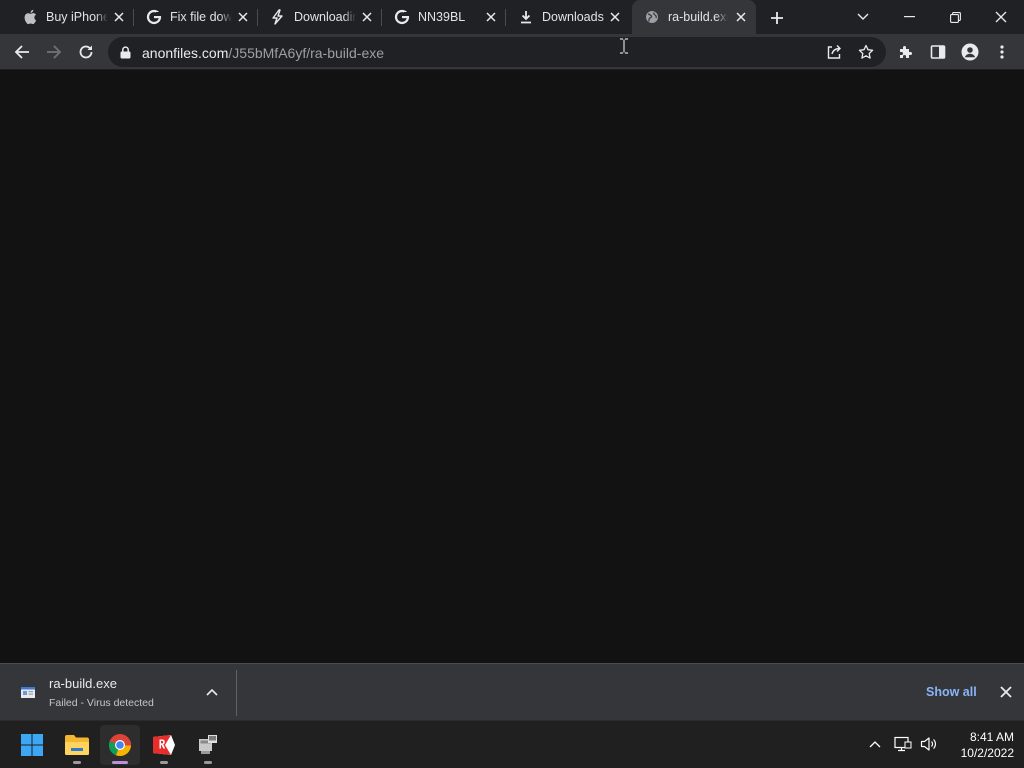 The width and height of the screenshot is (1024, 768). Describe the element at coordinates (325, 17) in the screenshot. I see `tab-label: Downloading` at that location.